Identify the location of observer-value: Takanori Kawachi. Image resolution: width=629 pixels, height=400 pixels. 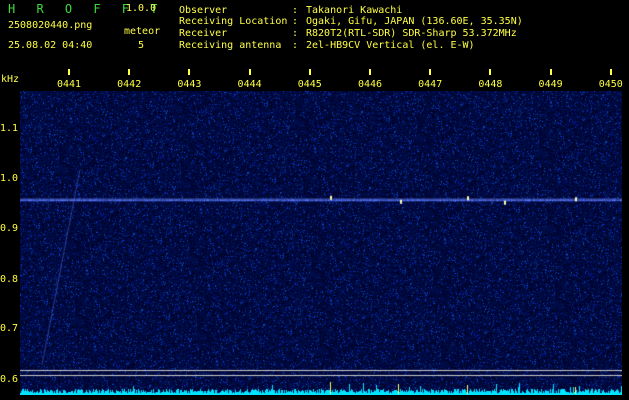
(354, 10).